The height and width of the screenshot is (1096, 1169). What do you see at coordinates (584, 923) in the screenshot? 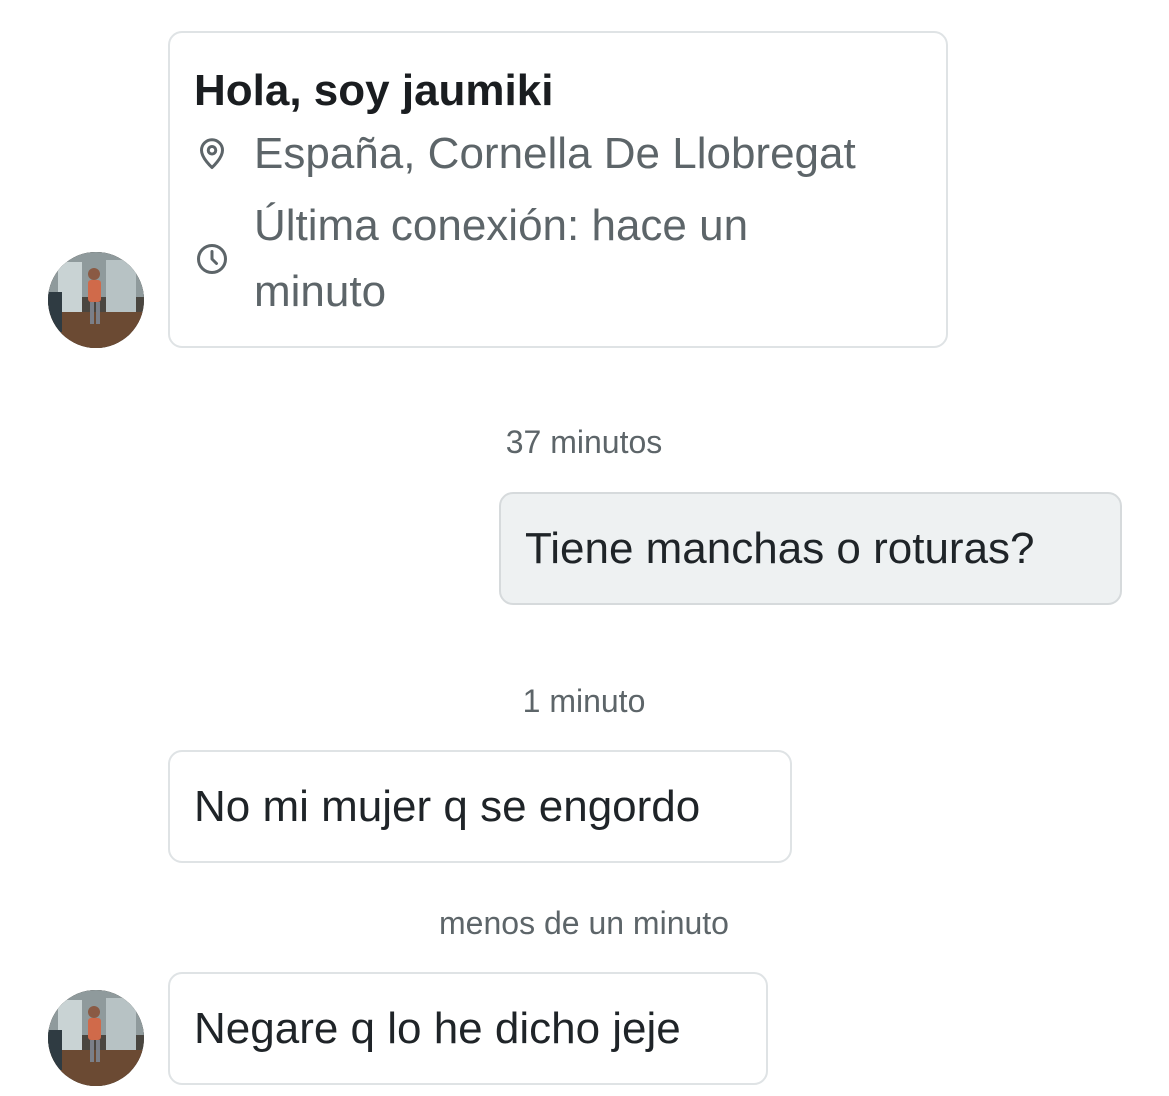
I see `message-timestamp: menos de un minuto` at bounding box center [584, 923].